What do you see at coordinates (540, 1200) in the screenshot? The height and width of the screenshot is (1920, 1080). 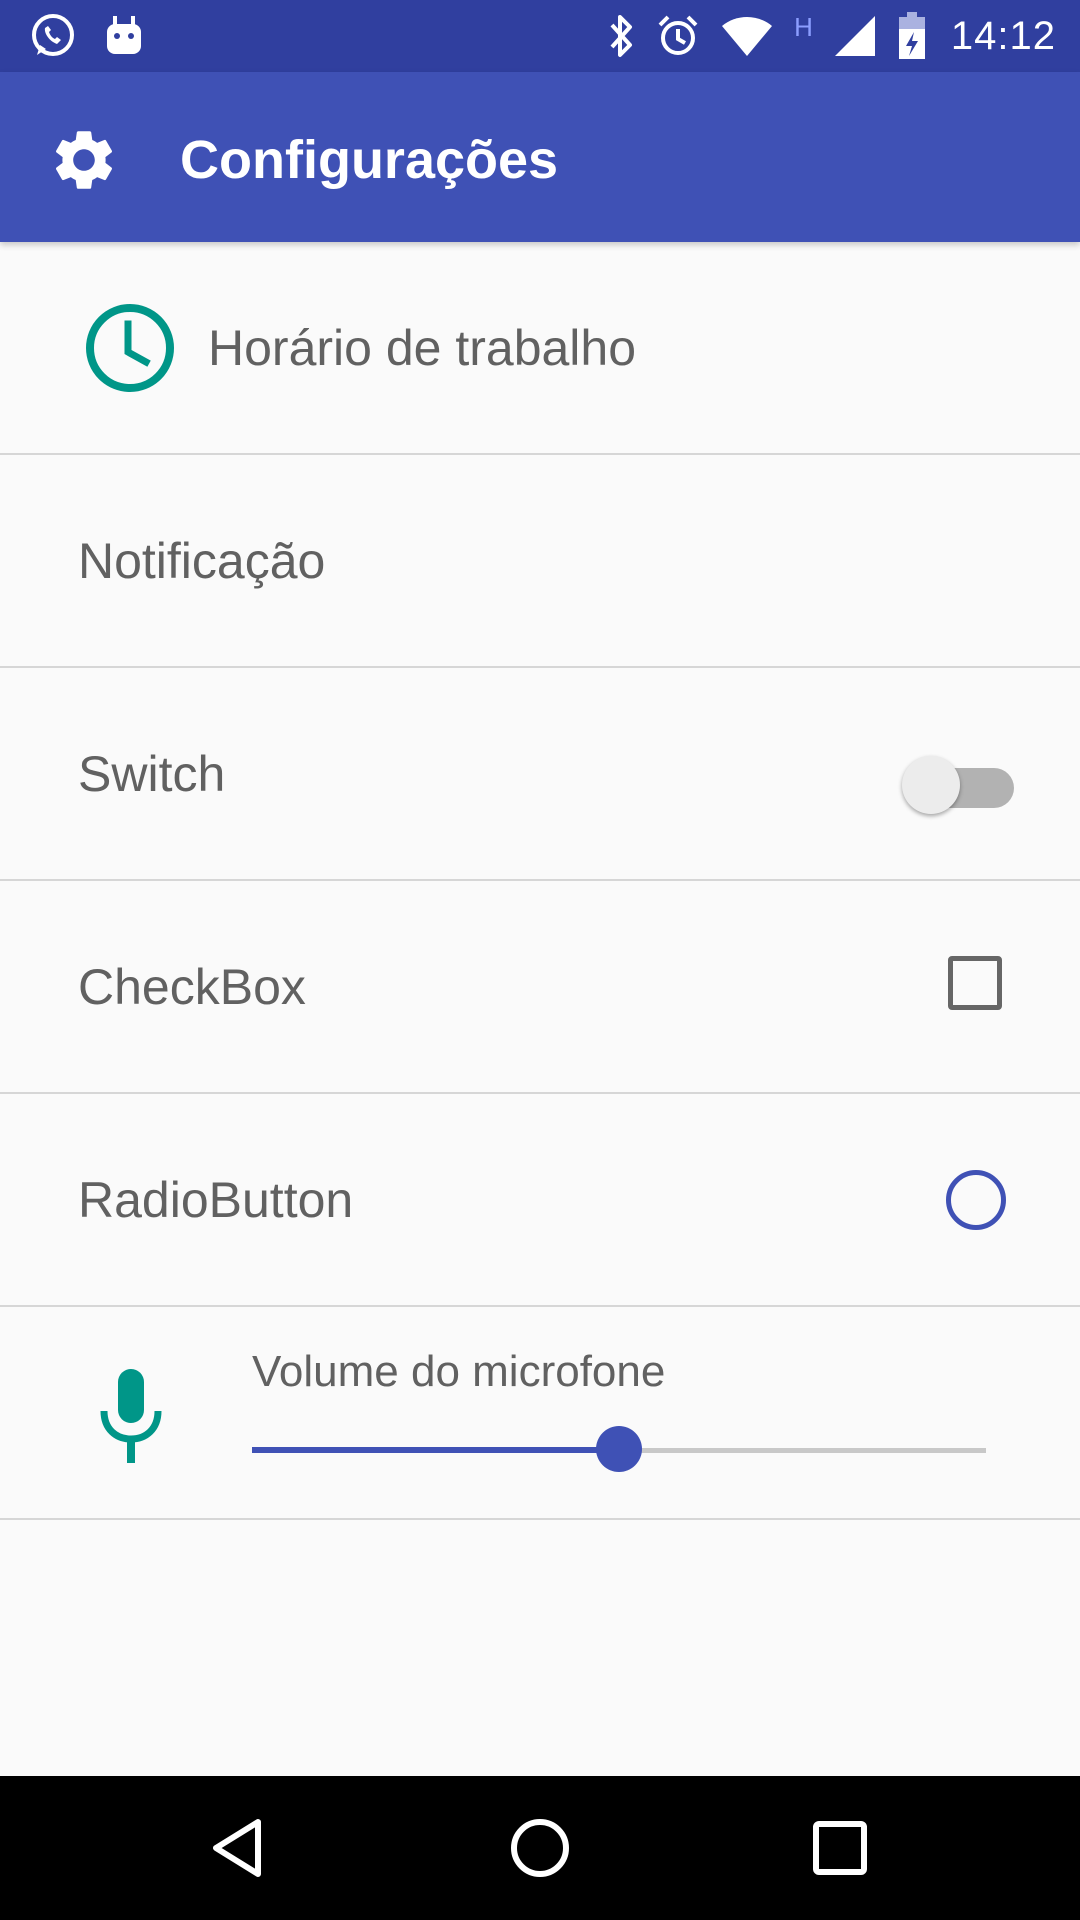 I see `setting-radio: RadioButton` at bounding box center [540, 1200].